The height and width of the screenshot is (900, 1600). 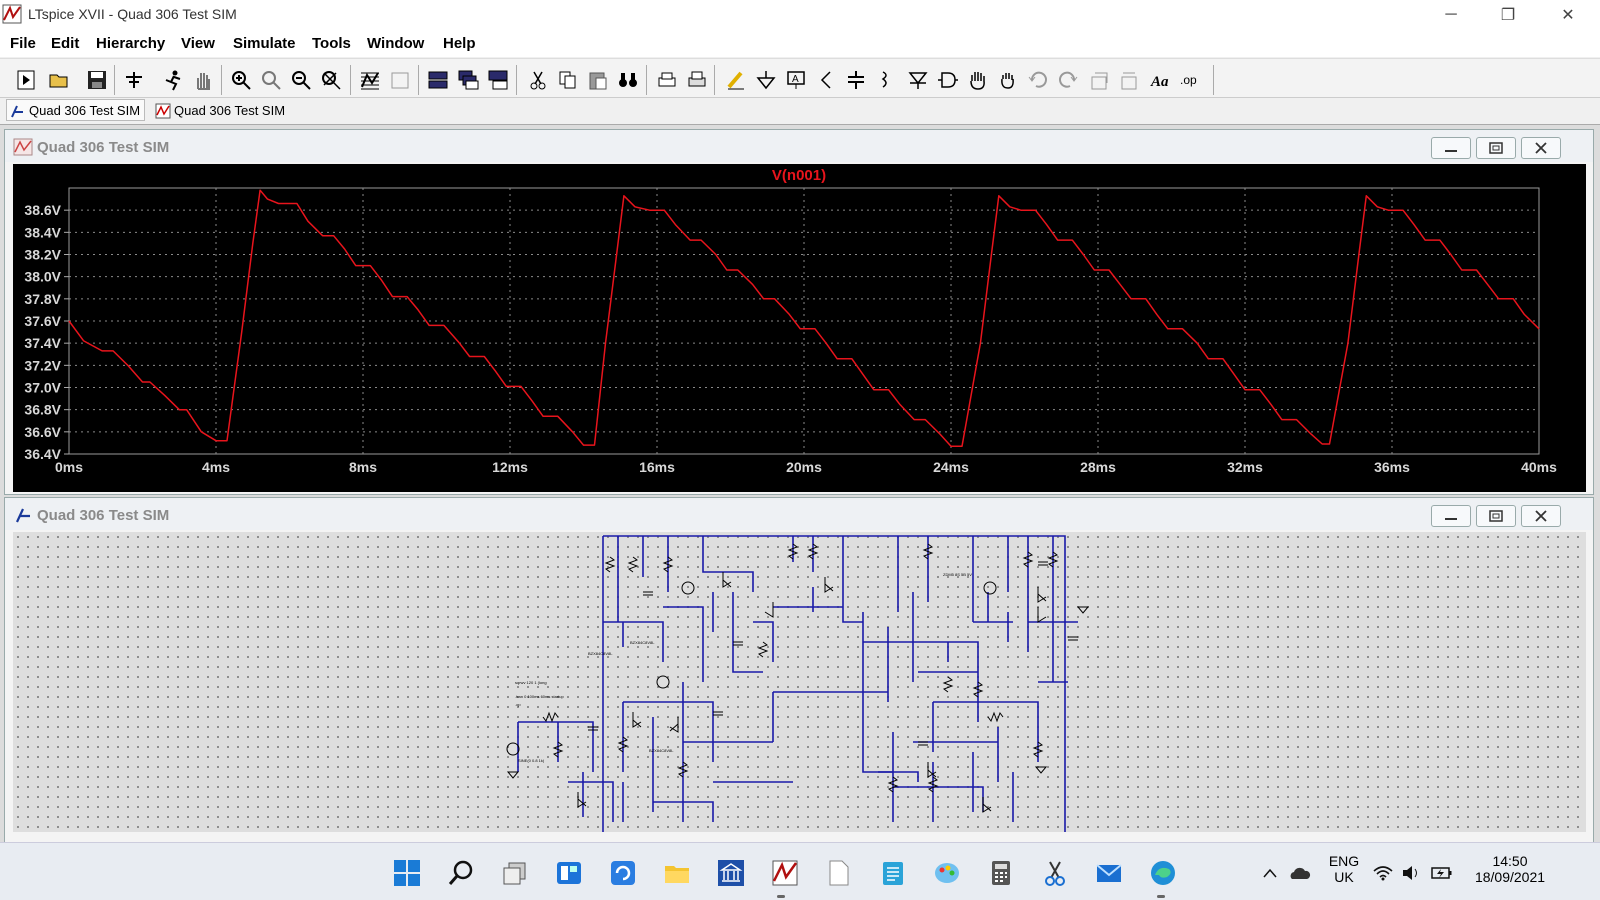 What do you see at coordinates (1451, 516) in the screenshot?
I see `schematic-minimize-button` at bounding box center [1451, 516].